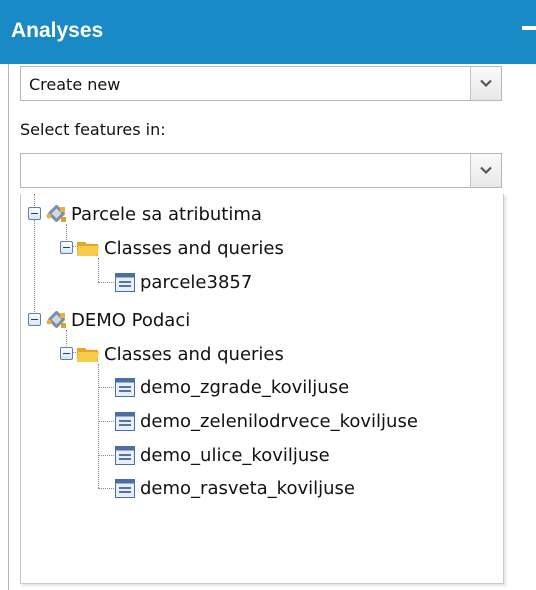 The height and width of the screenshot is (590, 536). I want to click on analysis-select-value: Create new, so click(75, 84).